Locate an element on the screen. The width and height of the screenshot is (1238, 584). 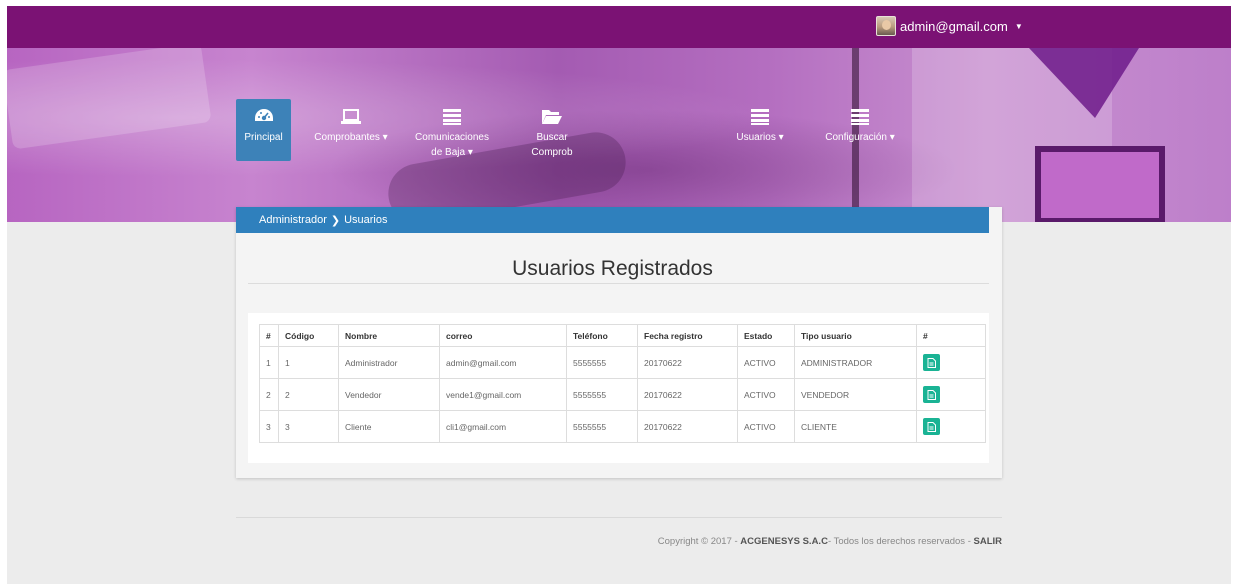
nav-configuracion: Configuración ▾ is located at coordinates (860, 130).